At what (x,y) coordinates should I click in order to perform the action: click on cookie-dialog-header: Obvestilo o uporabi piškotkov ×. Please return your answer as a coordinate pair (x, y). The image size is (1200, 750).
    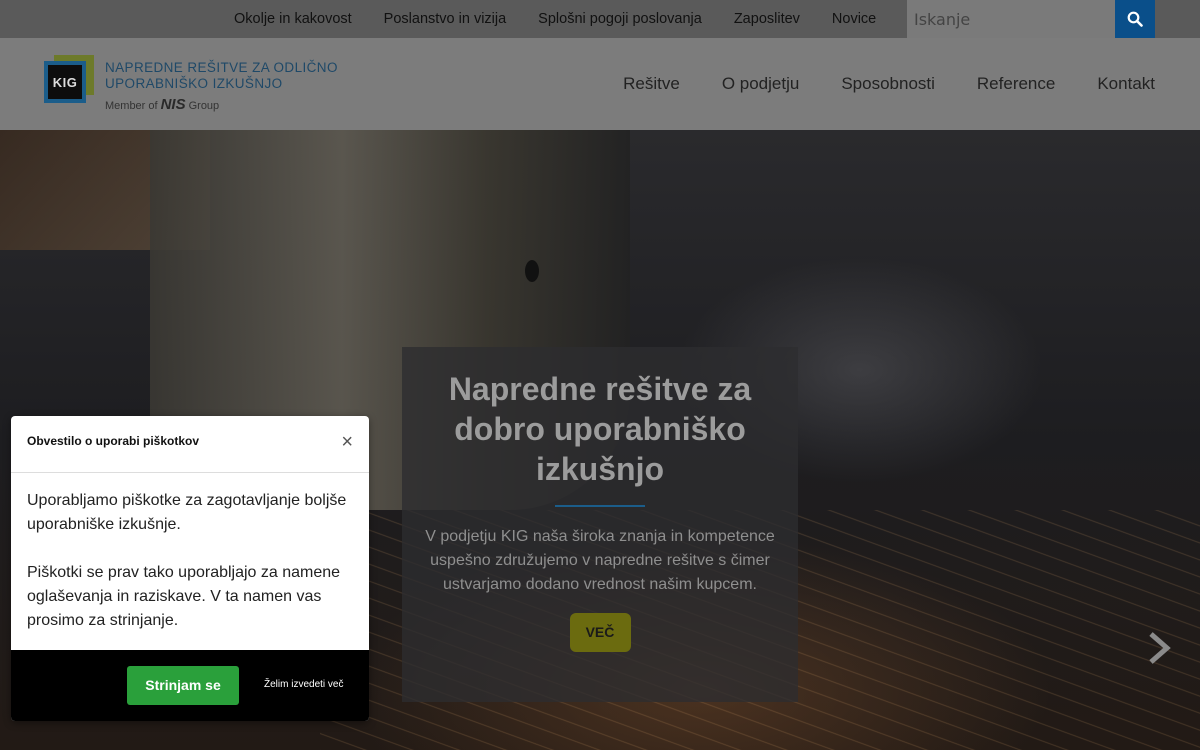
    Looking at the image, I should click on (190, 444).